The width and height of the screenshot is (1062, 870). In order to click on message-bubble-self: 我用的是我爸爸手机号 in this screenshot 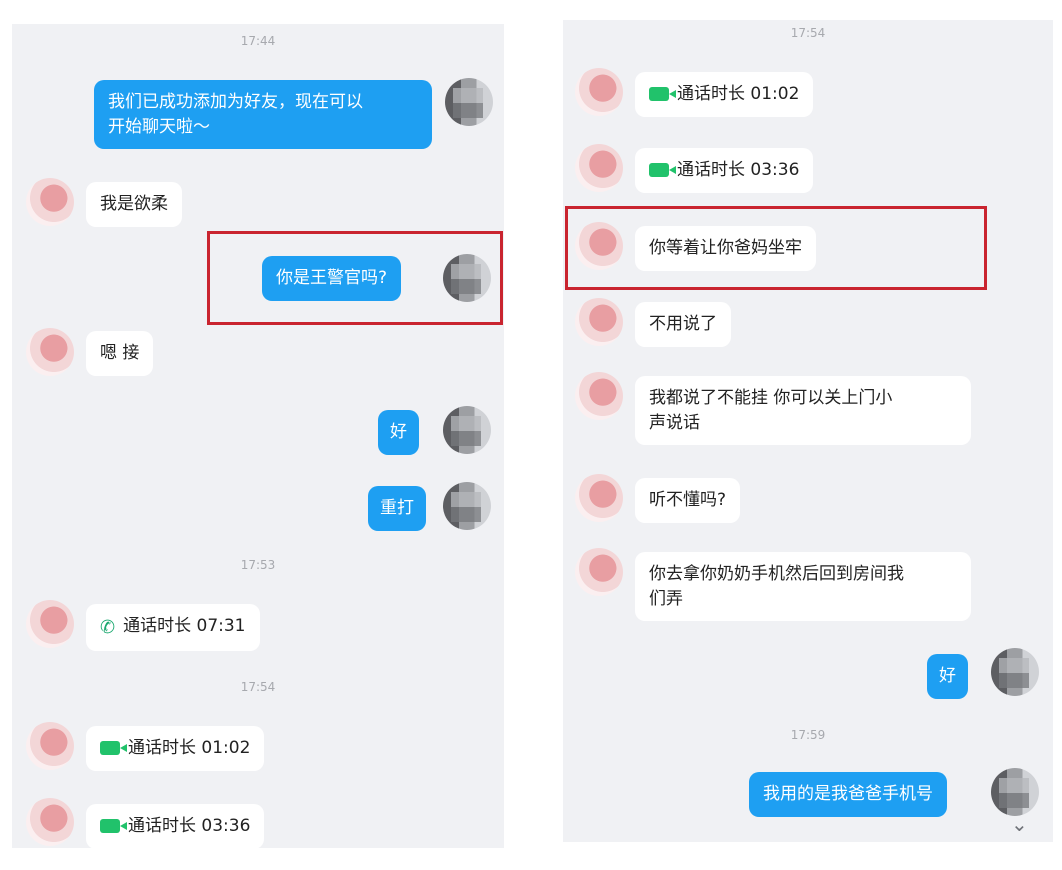, I will do `click(848, 794)`.